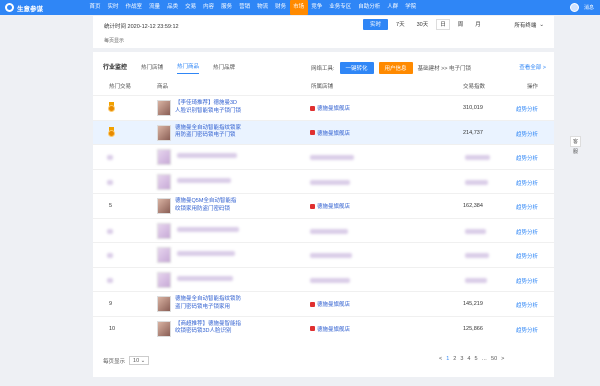 The image size is (600, 386). What do you see at coordinates (134, 7) in the screenshot?
I see `nav-item: 作战室` at bounding box center [134, 7].